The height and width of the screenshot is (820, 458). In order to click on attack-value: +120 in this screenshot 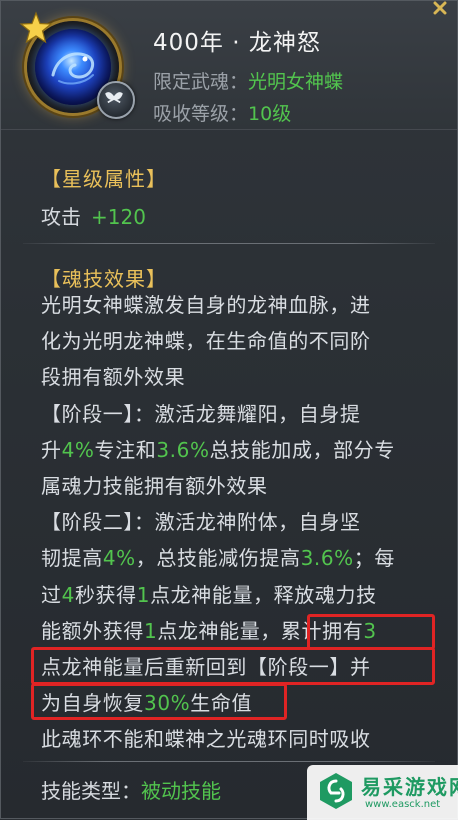, I will do `click(118, 217)`.